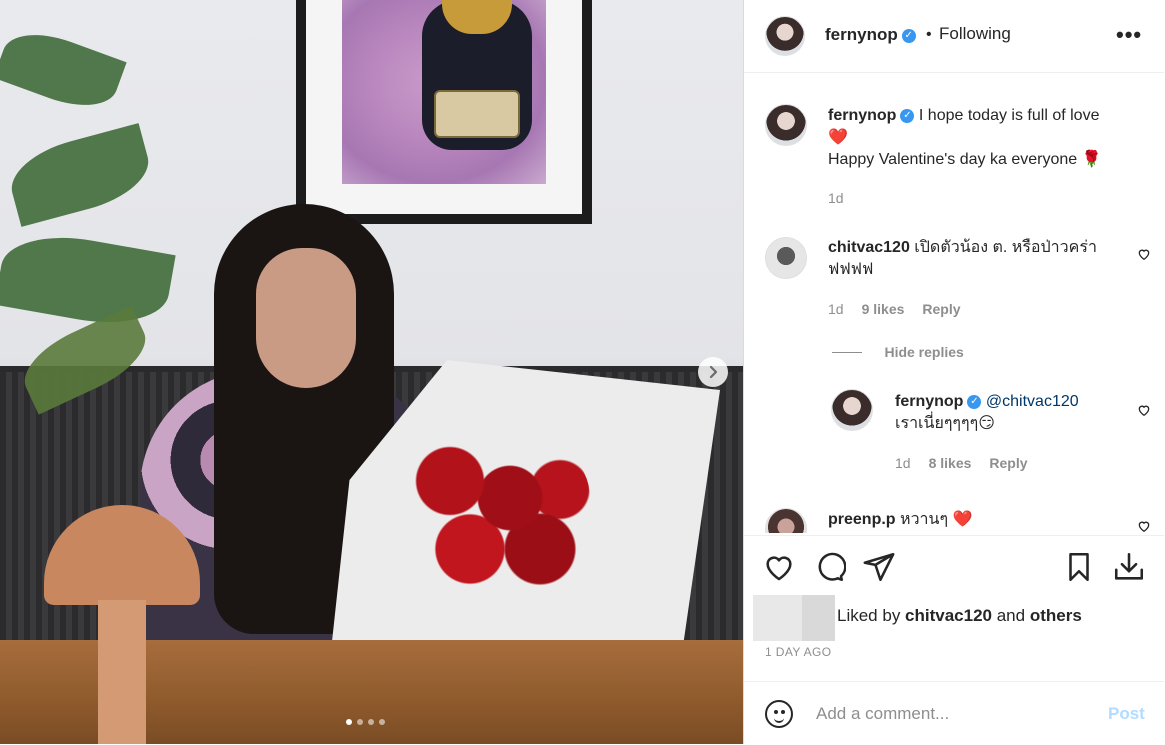 Image resolution: width=1165 pixels, height=745 pixels. What do you see at coordinates (948, 615) in the screenshot?
I see `liked-user: chitvac120` at bounding box center [948, 615].